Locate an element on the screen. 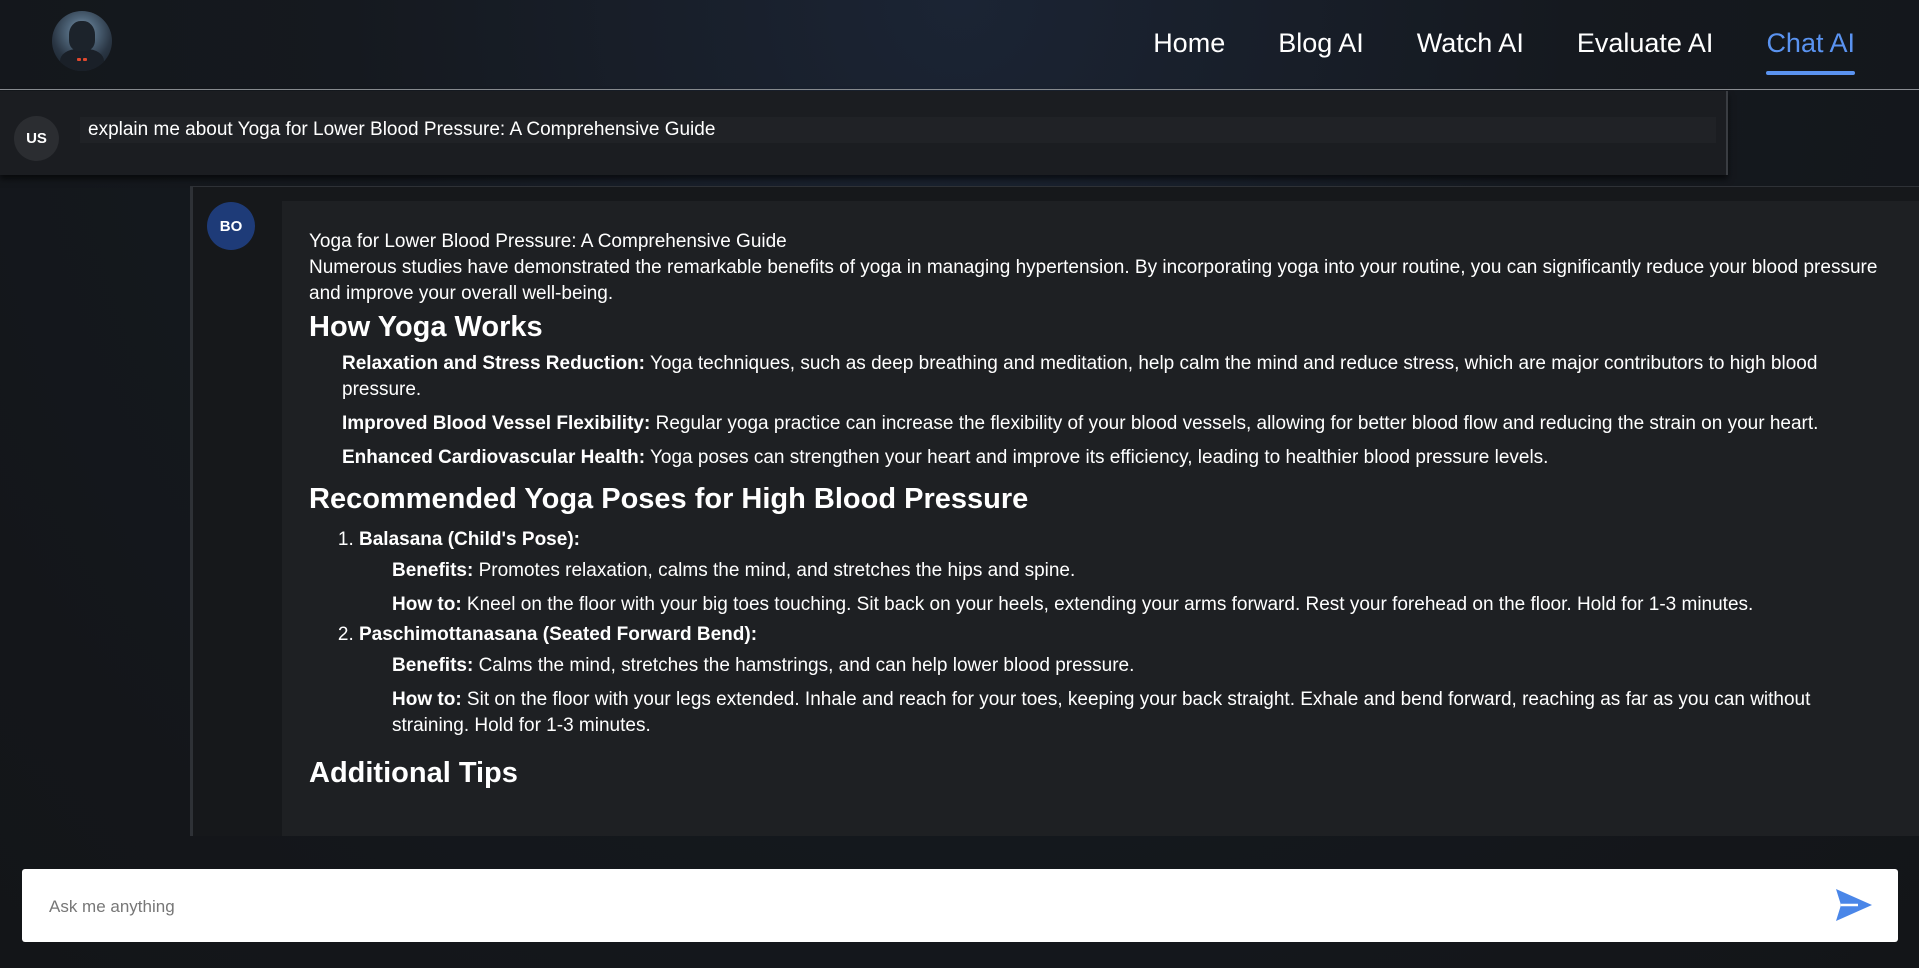 The width and height of the screenshot is (1919, 968). section-heading: Additional Tips is located at coordinates (413, 773).